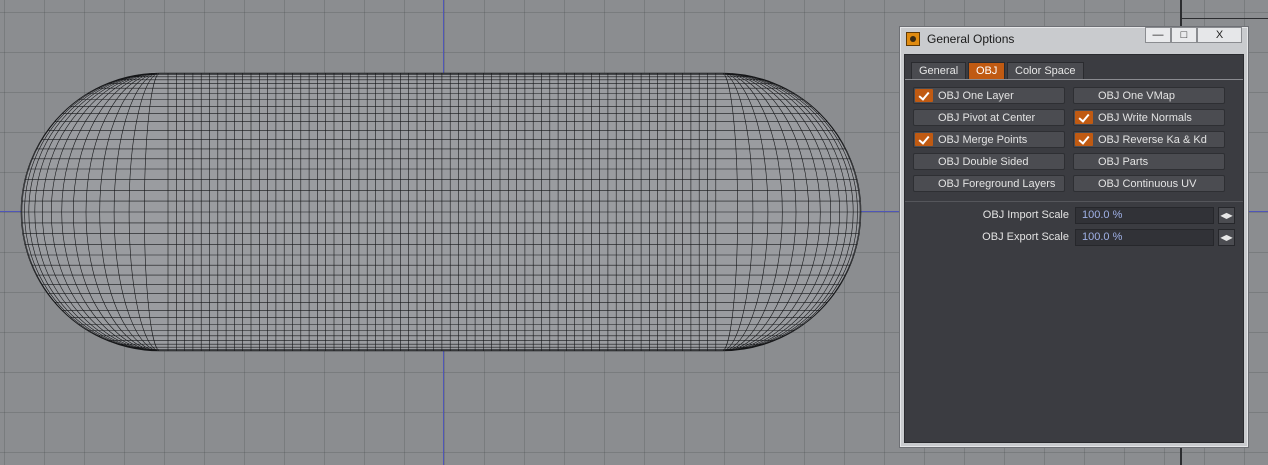 This screenshot has width=1268, height=465. I want to click on option-label: OBJ Double Sided, so click(983, 162).